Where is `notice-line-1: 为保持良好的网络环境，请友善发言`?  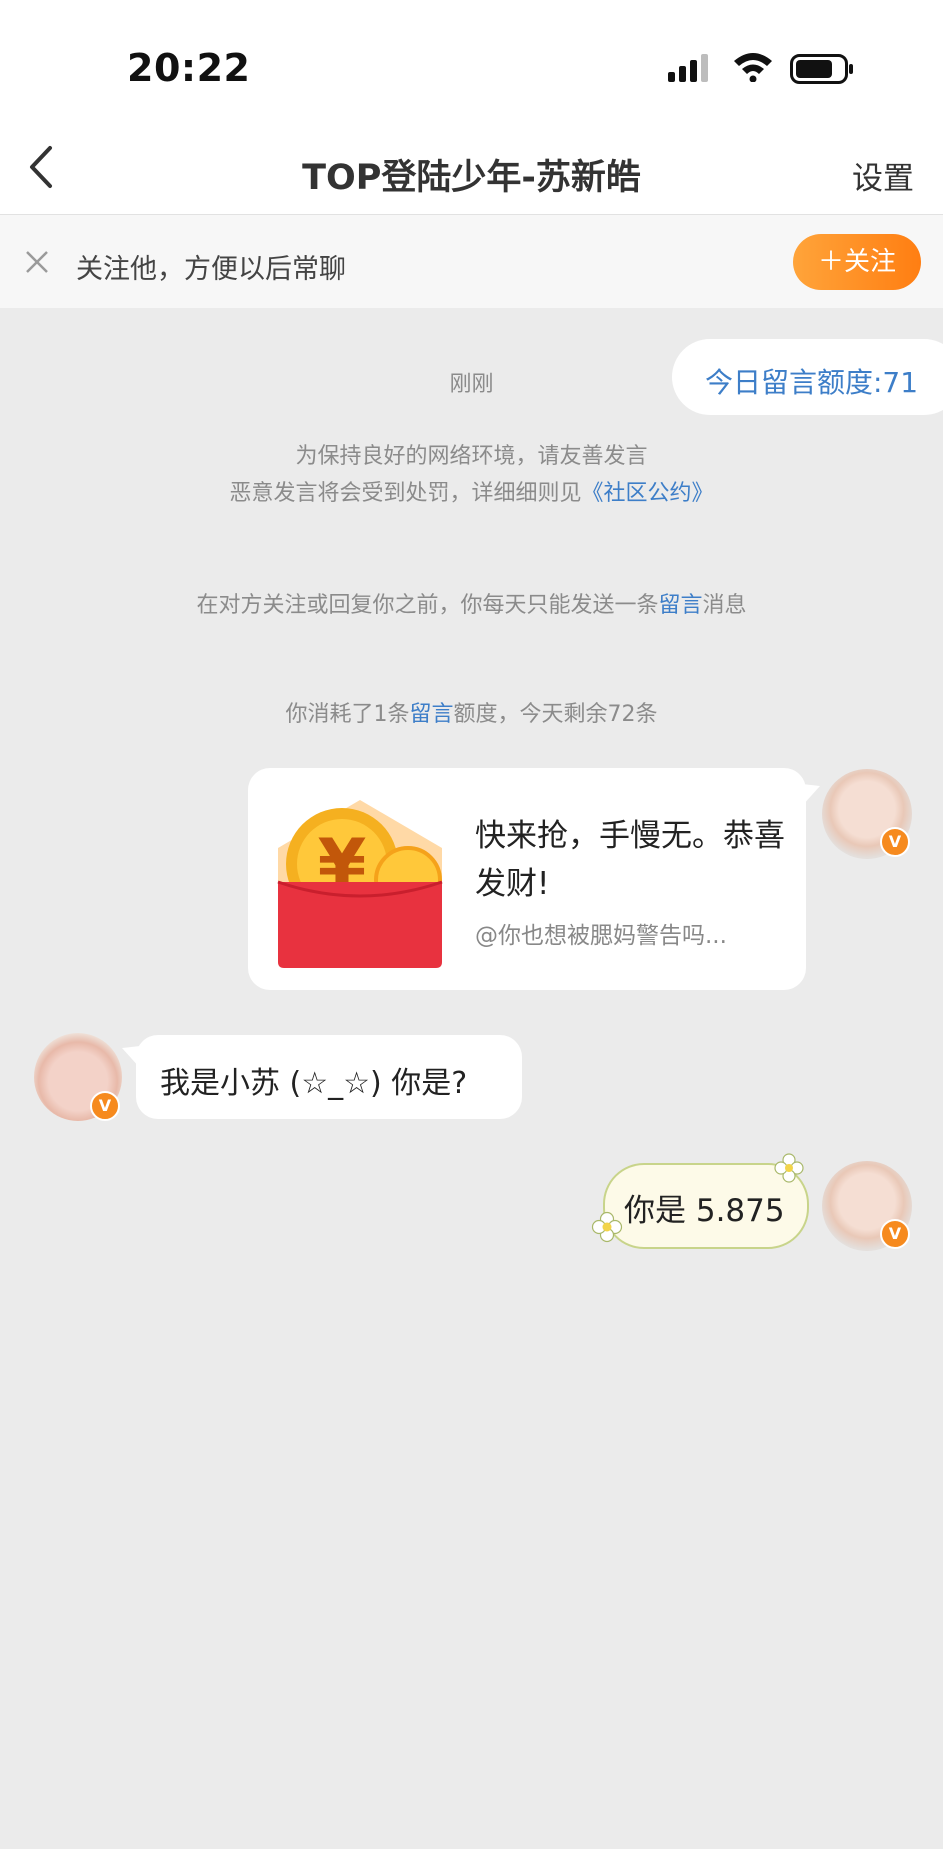
notice-line-1: 为保持良好的网络环境，请友善发言 is located at coordinates (471, 456).